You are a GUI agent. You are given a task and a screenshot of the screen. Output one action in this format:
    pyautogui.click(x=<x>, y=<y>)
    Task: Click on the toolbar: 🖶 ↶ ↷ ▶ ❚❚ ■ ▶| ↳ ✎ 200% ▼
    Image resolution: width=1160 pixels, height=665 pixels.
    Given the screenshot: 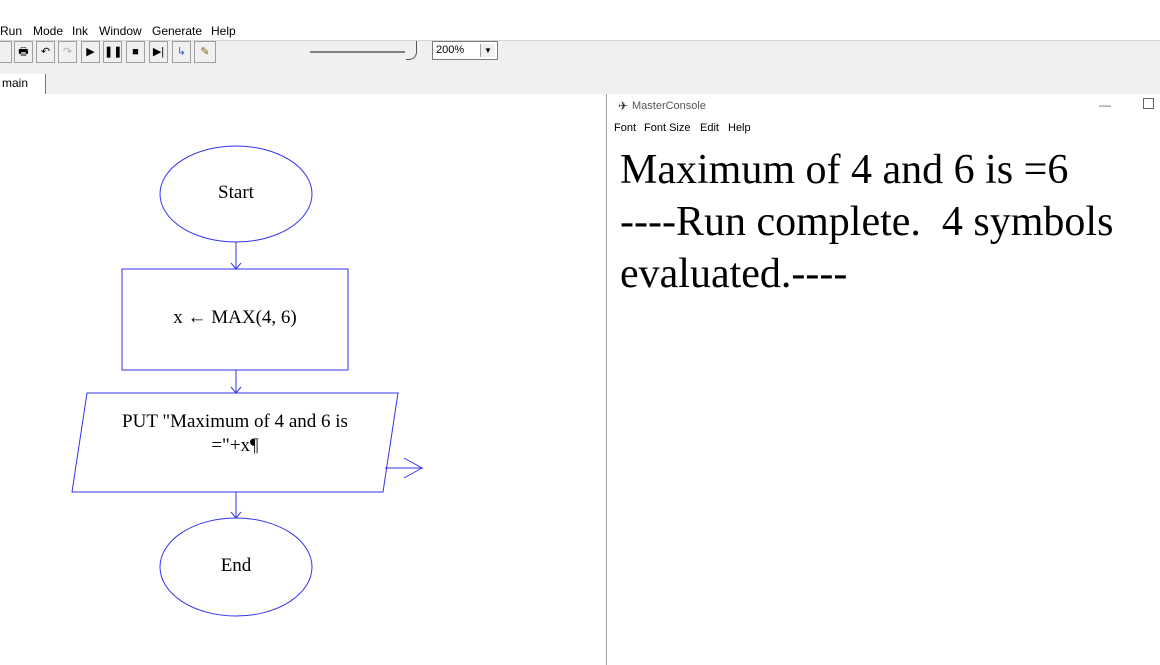 What is the action you would take?
    pyautogui.click(x=580, y=57)
    